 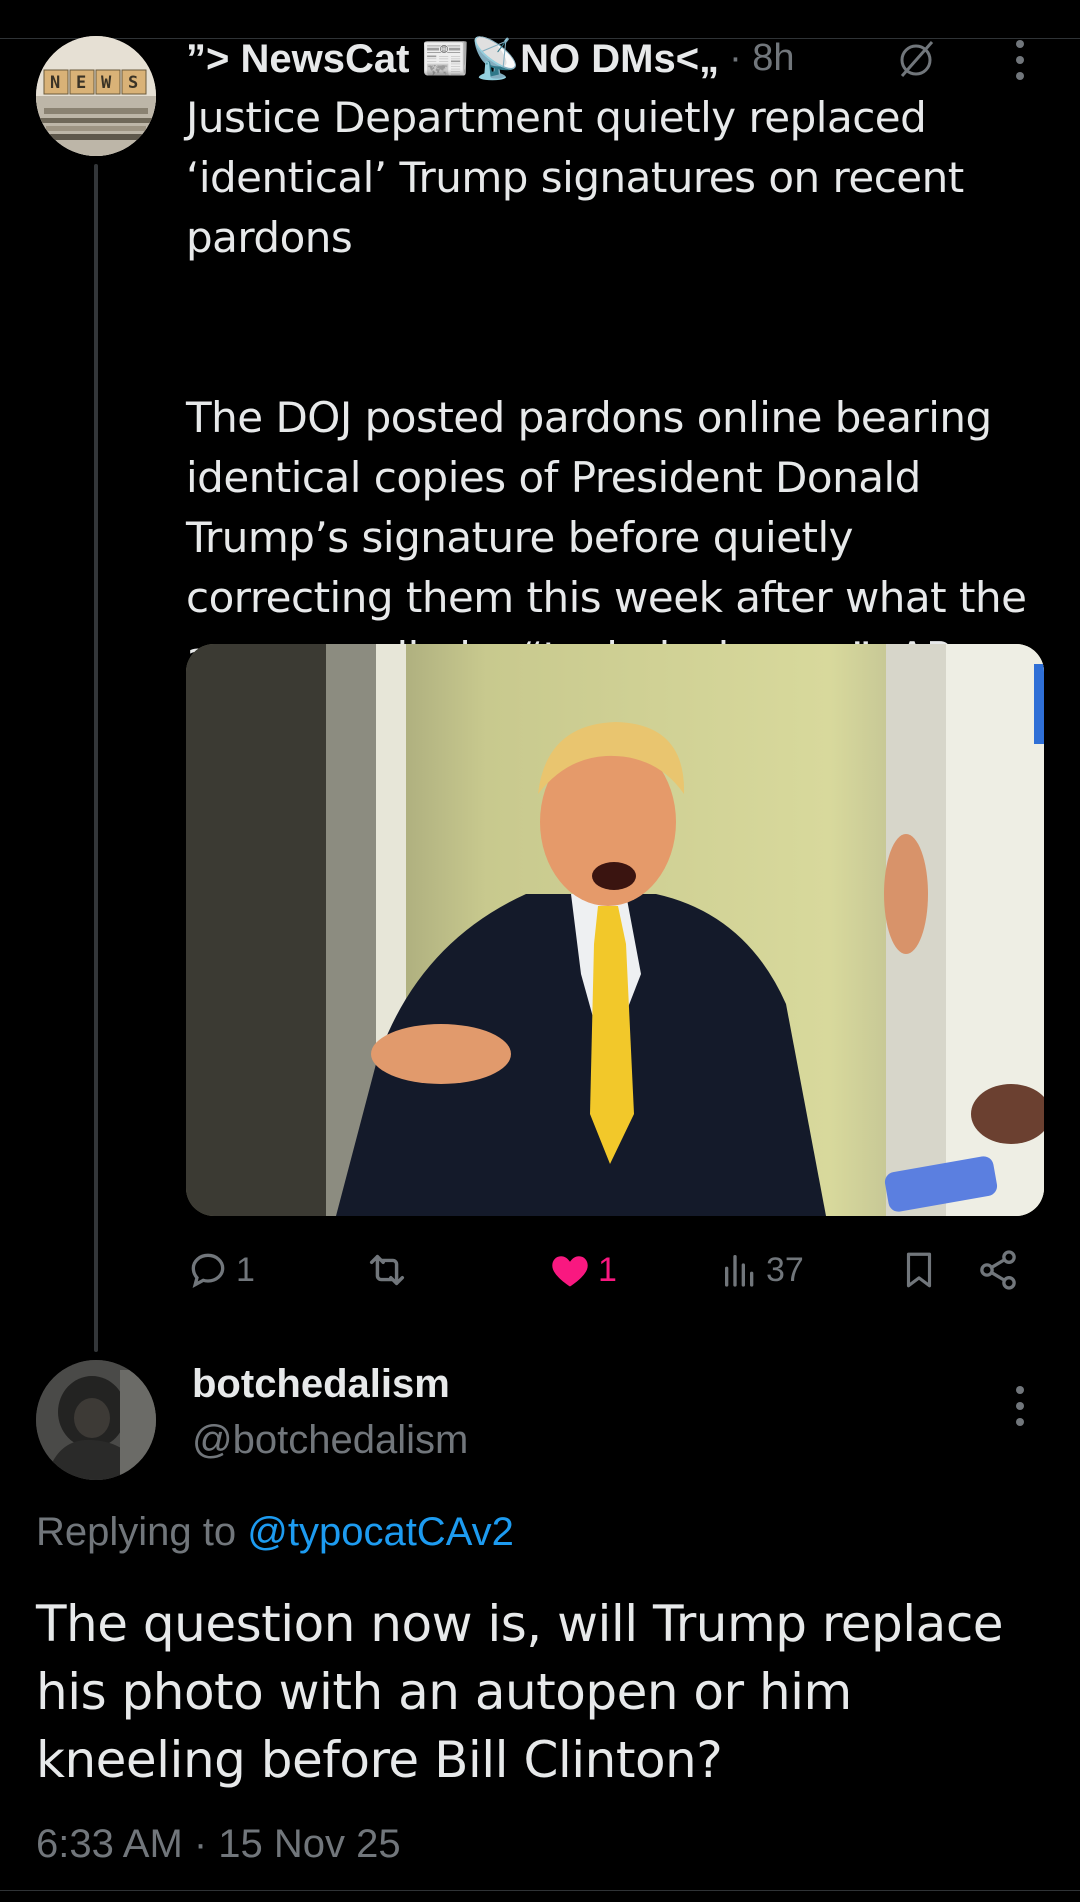 What do you see at coordinates (106, 83) in the screenshot?
I see `svg-text: W` at bounding box center [106, 83].